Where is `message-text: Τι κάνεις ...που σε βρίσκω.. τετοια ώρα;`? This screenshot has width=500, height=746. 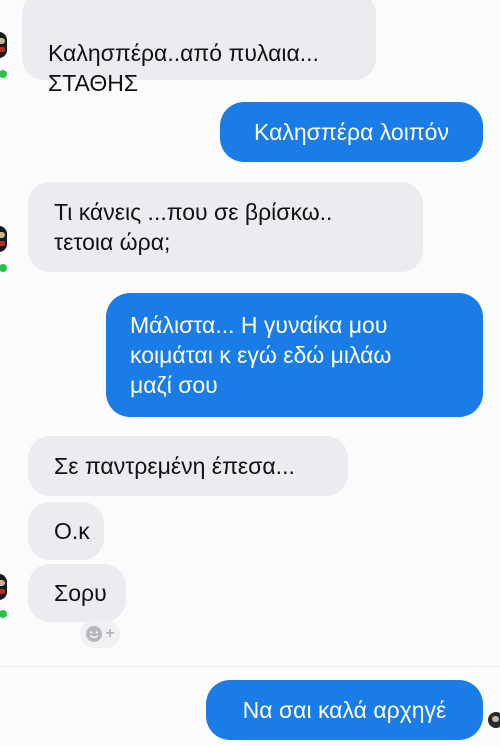
message-text: Τι κάνεις ...που σε βρίσκω.. τετοια ώρα; is located at coordinates (193, 227).